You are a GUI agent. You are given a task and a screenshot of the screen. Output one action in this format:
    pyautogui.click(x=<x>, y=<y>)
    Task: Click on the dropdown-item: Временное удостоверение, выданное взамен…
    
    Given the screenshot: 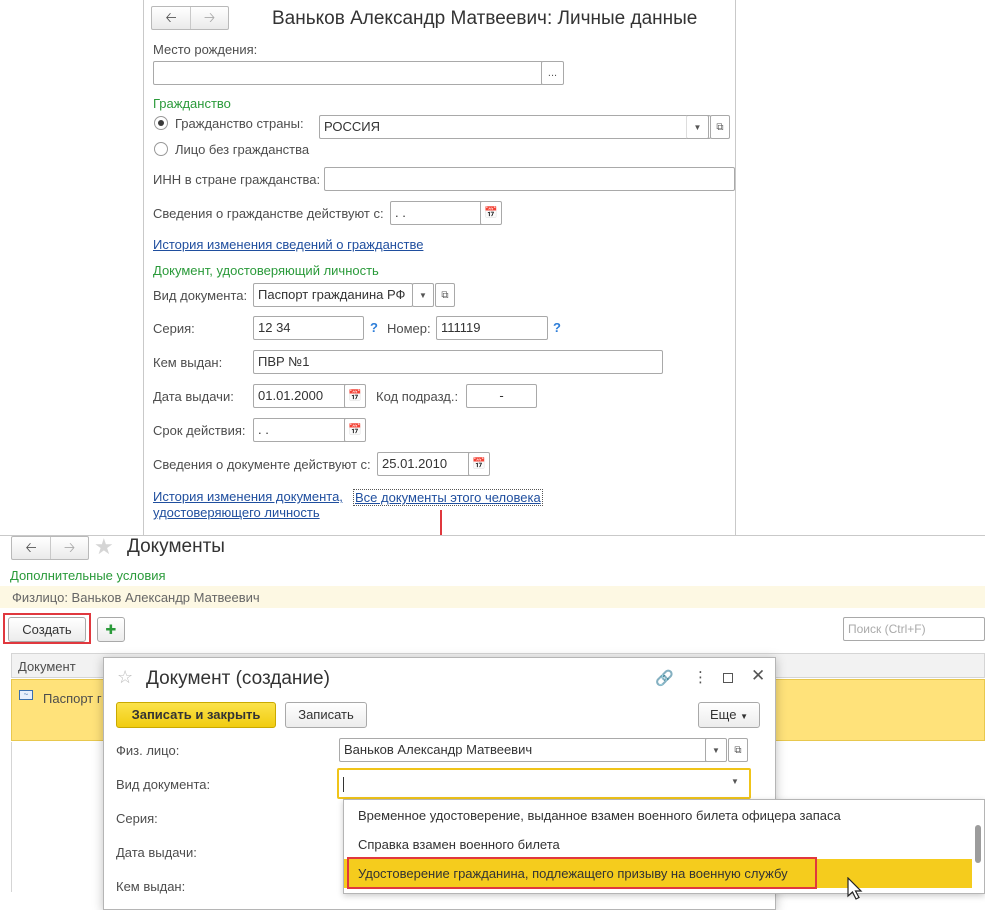 What is the action you would take?
    pyautogui.click(x=658, y=815)
    